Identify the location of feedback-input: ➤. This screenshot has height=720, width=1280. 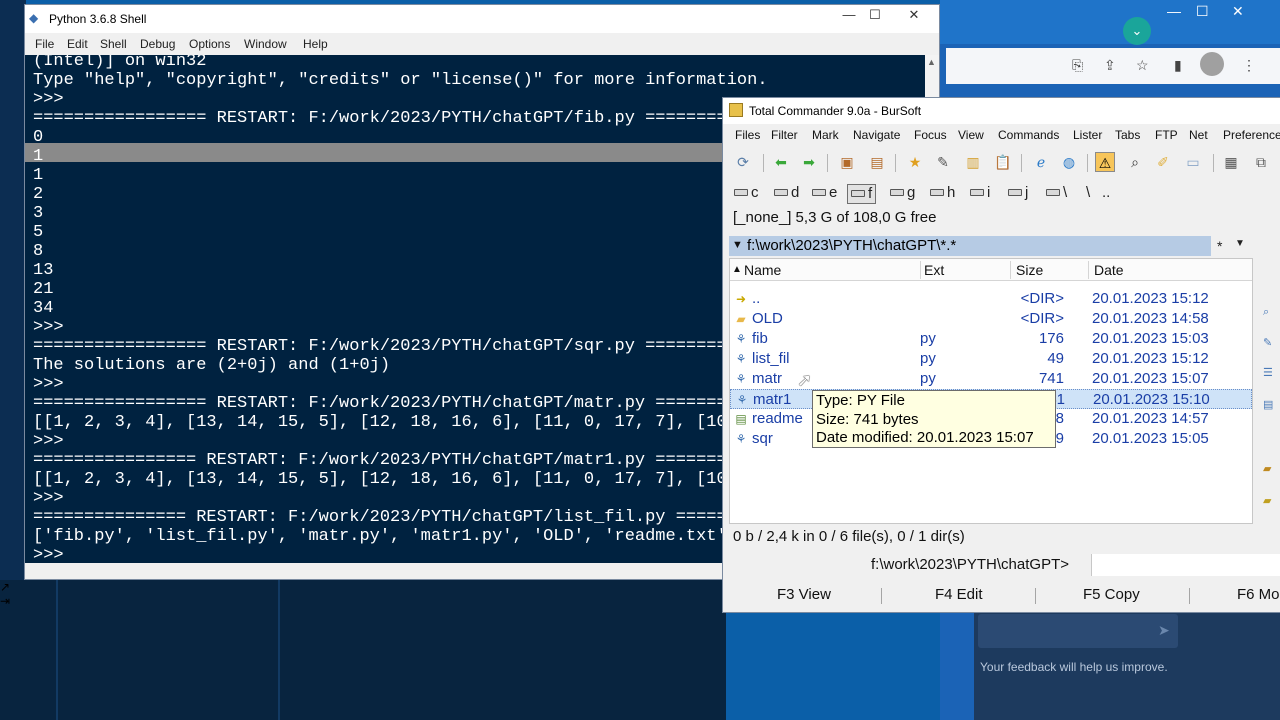
(1078, 631).